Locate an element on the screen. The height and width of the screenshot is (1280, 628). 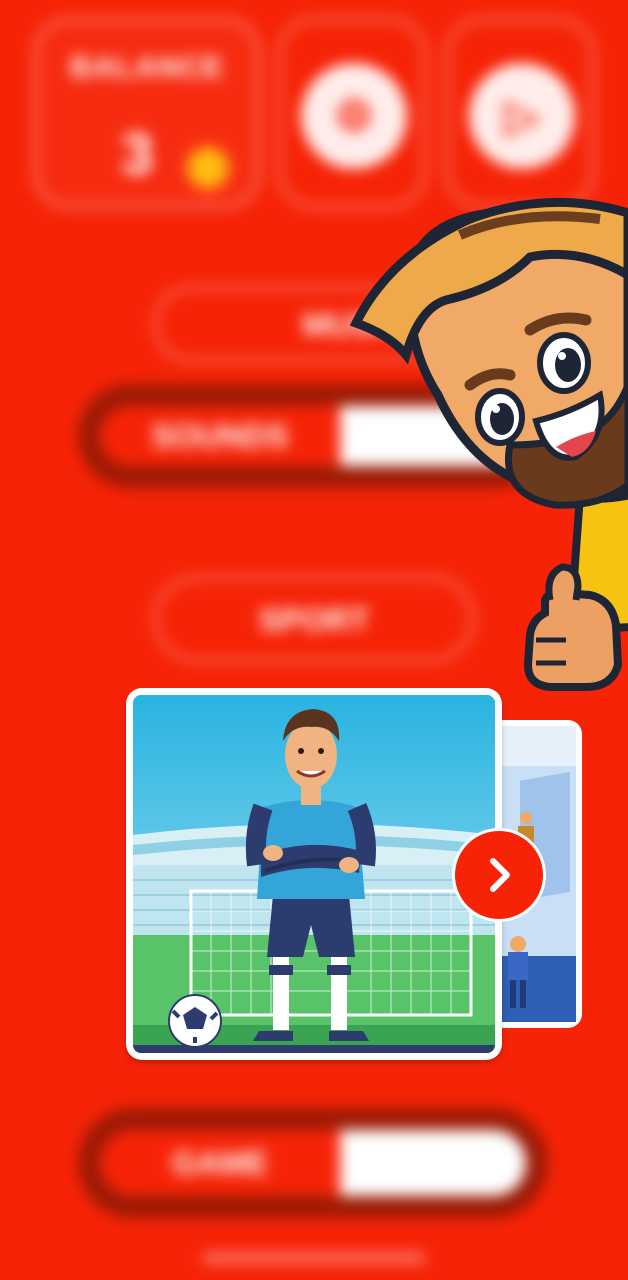
home-indicator is located at coordinates (314, 1258).